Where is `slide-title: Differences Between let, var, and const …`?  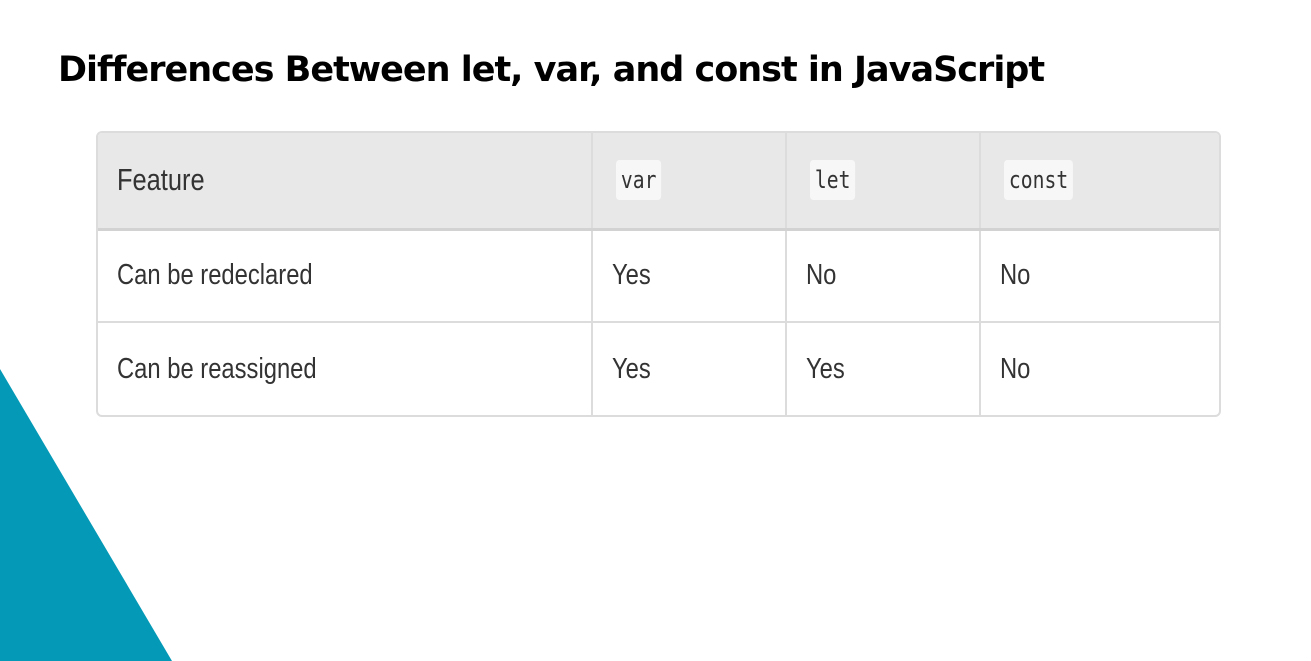 slide-title: Differences Between let, var, and const … is located at coordinates (551, 70).